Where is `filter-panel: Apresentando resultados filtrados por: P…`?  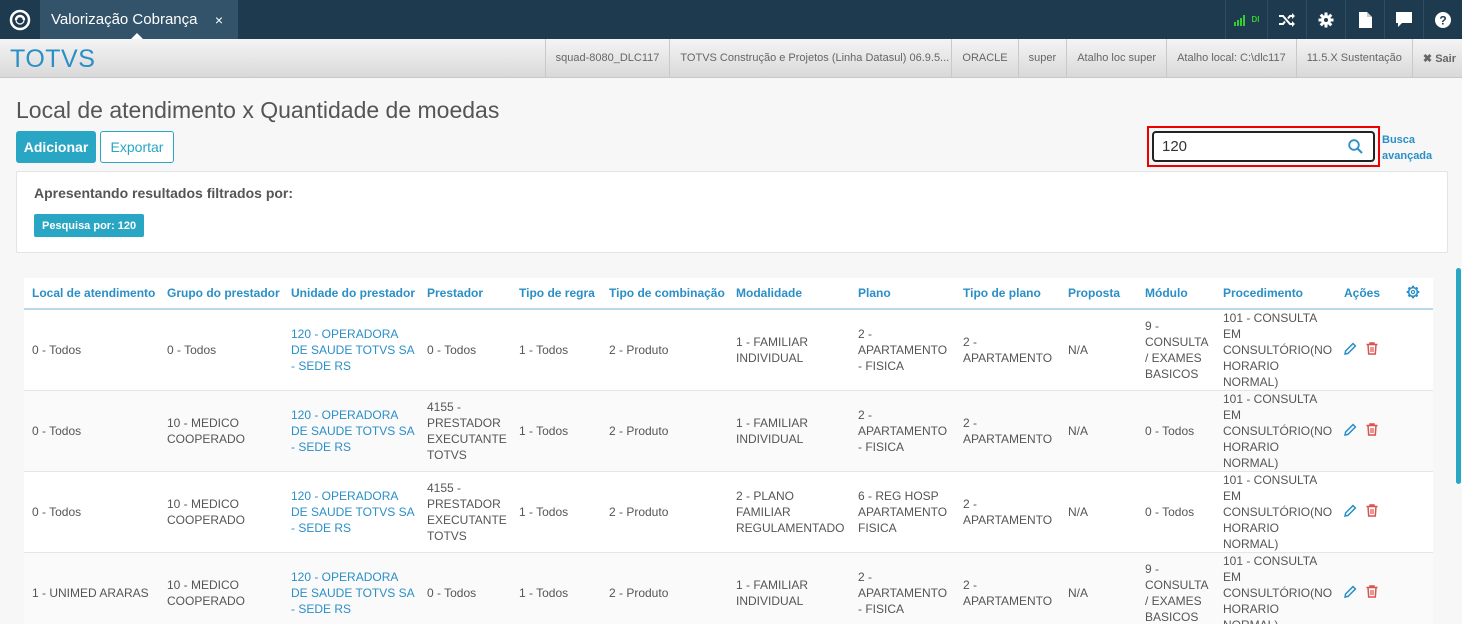 filter-panel: Apresentando resultados filtrados por: P… is located at coordinates (732, 212).